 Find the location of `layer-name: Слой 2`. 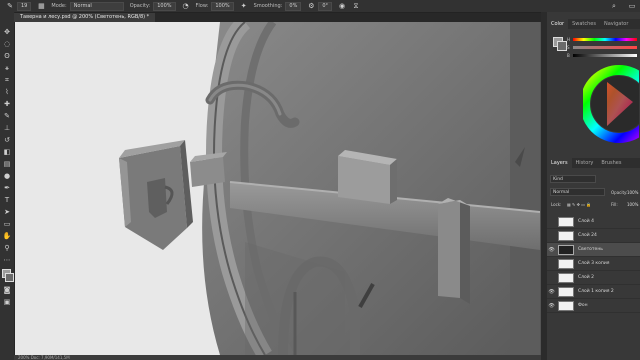

layer-name: Слой 2 is located at coordinates (586, 277).